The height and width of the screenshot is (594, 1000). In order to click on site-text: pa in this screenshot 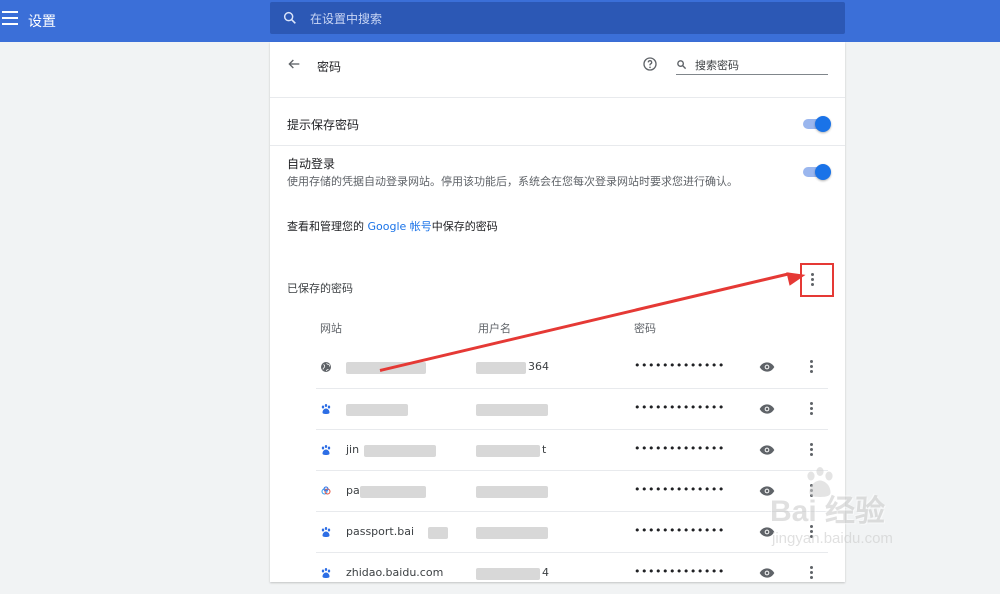, I will do `click(353, 490)`.